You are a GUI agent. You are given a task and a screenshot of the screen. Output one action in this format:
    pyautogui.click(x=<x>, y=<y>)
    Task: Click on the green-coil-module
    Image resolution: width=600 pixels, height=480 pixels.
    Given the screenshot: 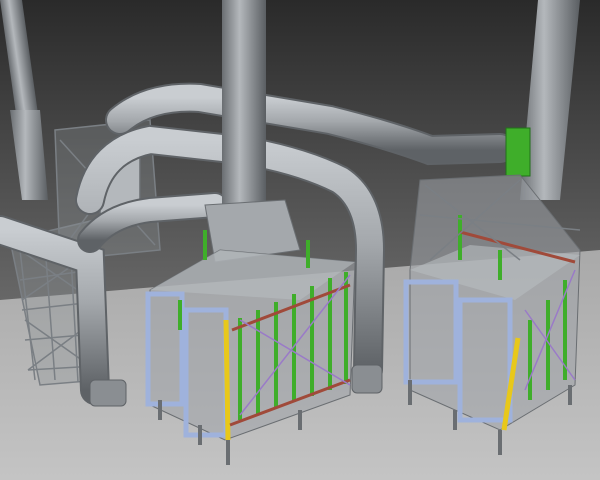 What is the action you would take?
    pyautogui.click(x=518, y=152)
    